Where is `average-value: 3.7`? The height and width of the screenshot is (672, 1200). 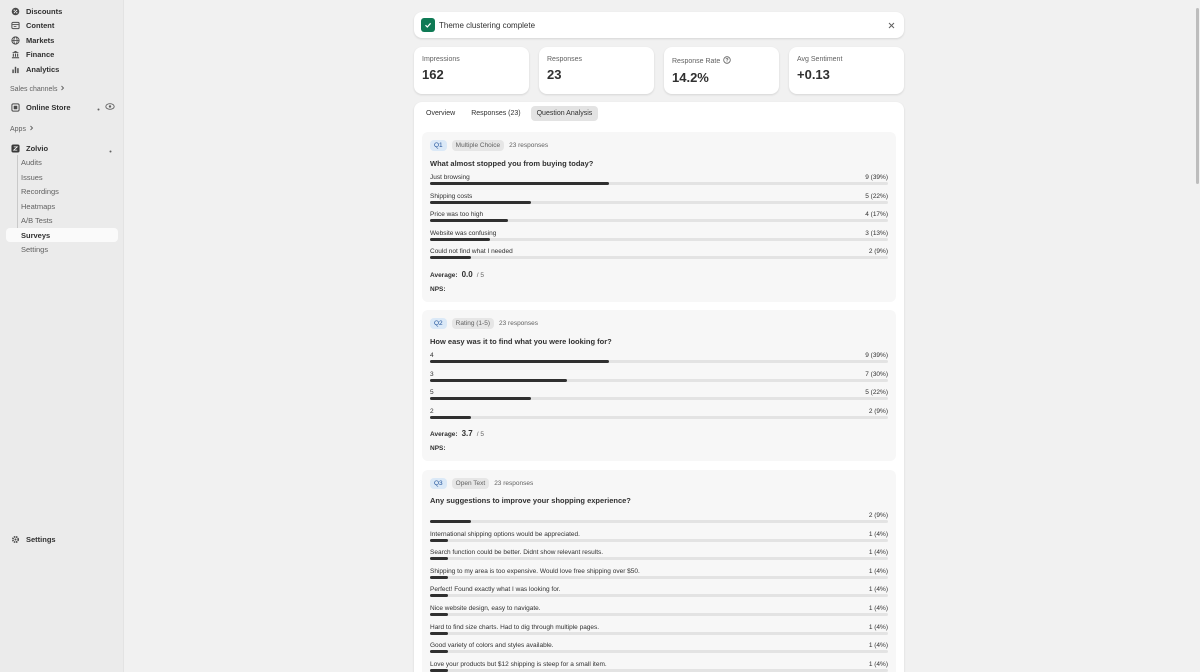
average-value: 3.7 is located at coordinates (467, 433).